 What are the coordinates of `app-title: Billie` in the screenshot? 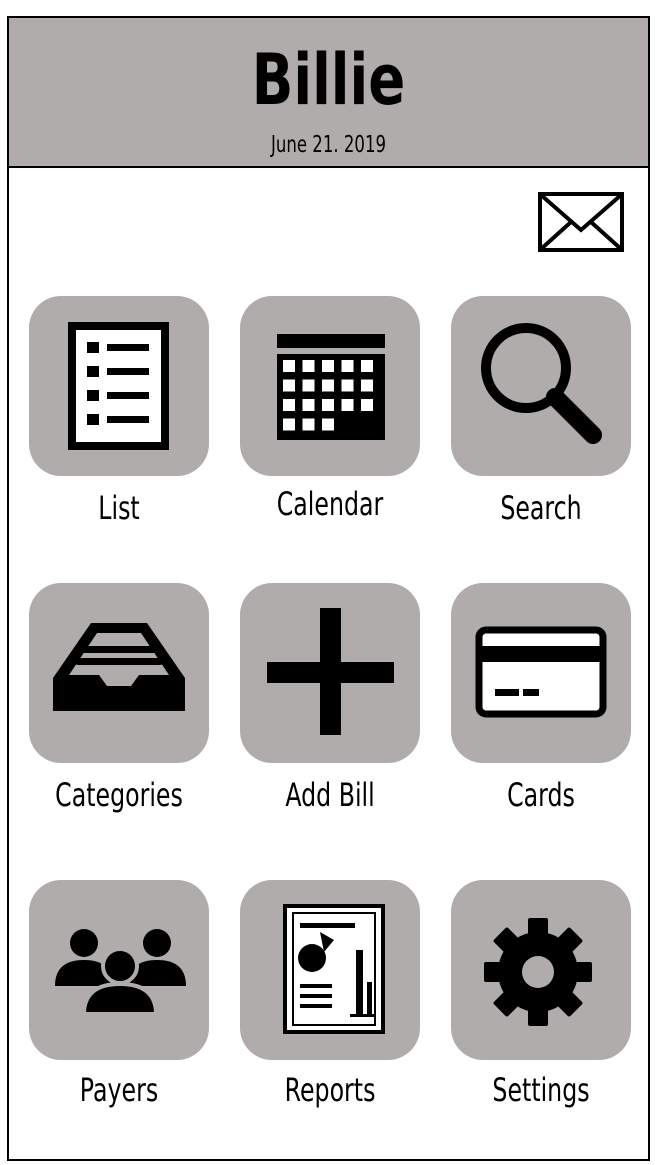 It's located at (328, 80).